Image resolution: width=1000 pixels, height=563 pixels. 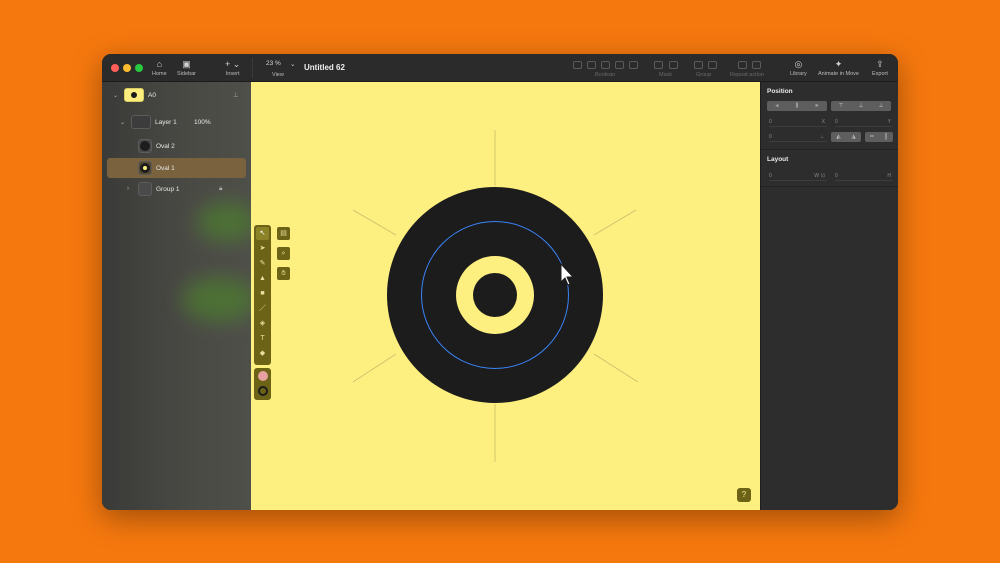 What do you see at coordinates (165, 146) in the screenshot?
I see `layer-name: Oval 2` at bounding box center [165, 146].